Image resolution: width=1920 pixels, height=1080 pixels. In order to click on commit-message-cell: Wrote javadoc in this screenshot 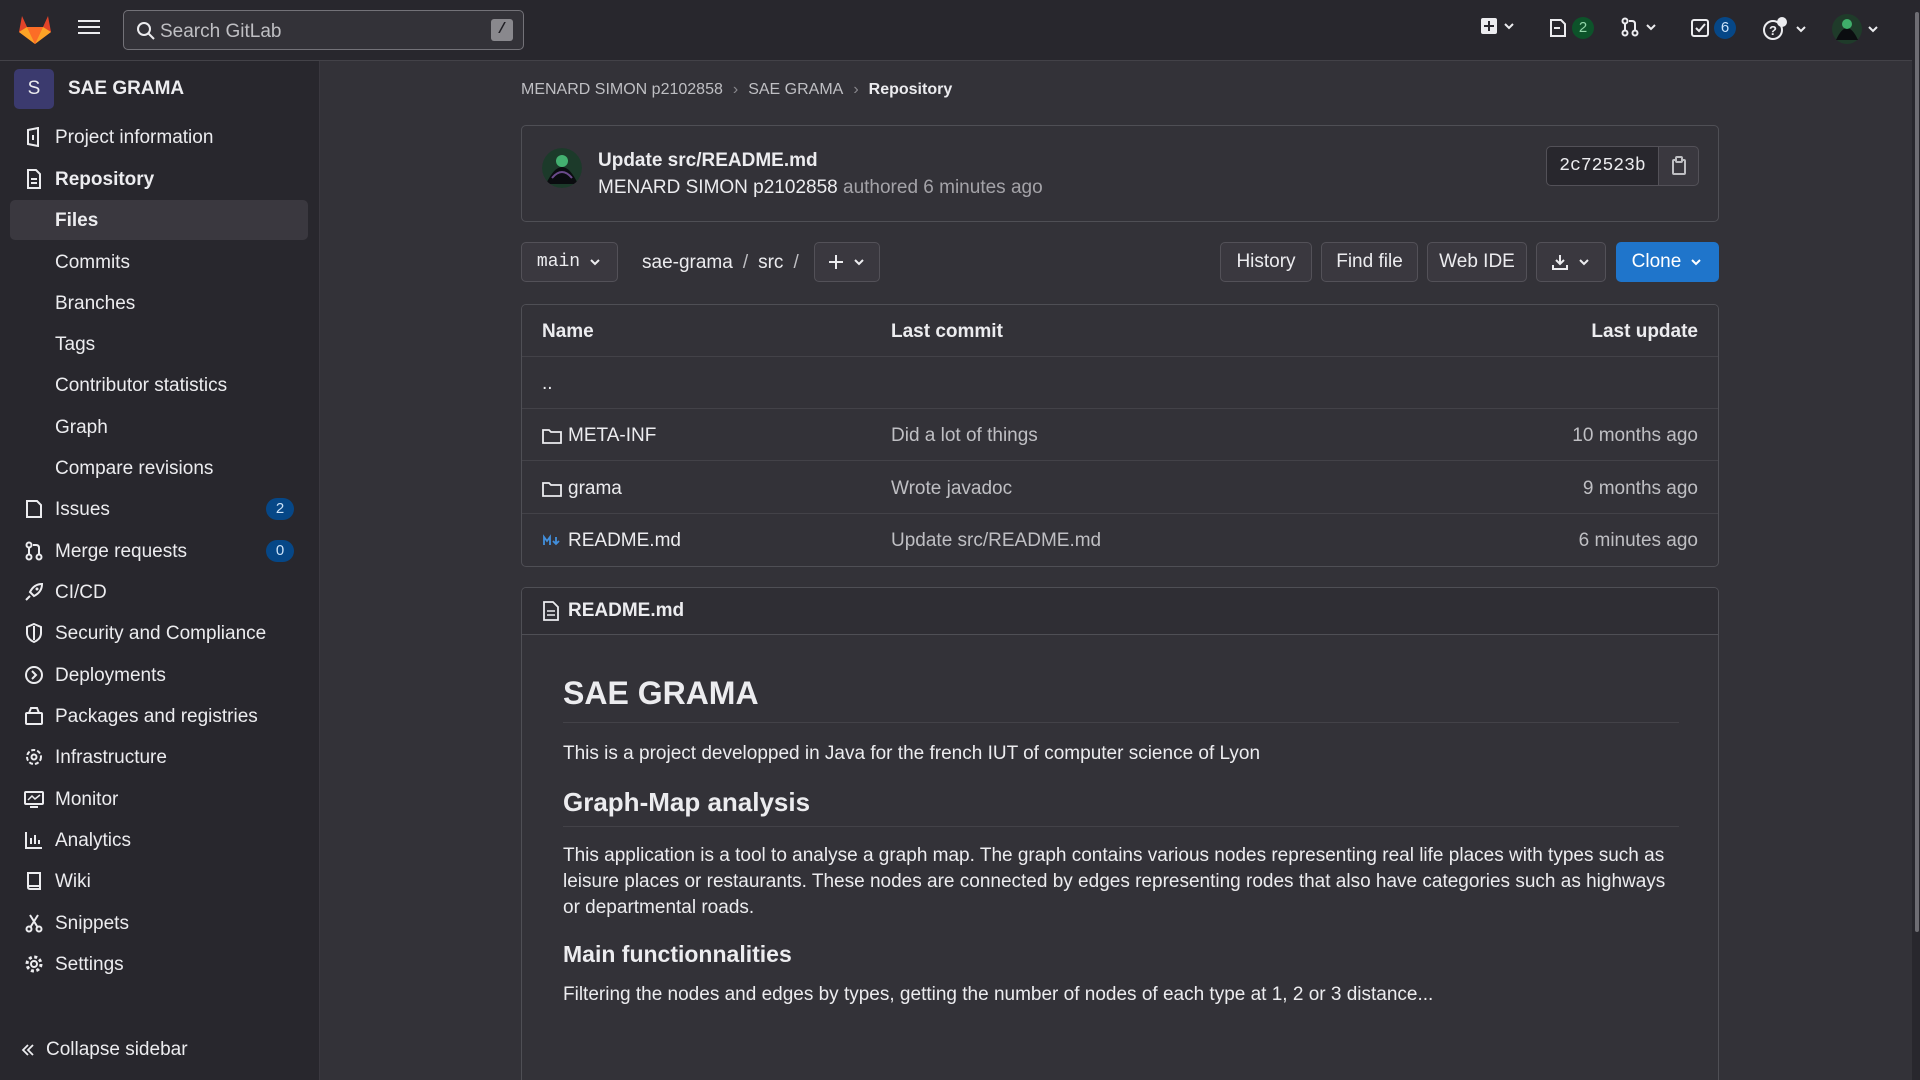, I will do `click(951, 489)`.